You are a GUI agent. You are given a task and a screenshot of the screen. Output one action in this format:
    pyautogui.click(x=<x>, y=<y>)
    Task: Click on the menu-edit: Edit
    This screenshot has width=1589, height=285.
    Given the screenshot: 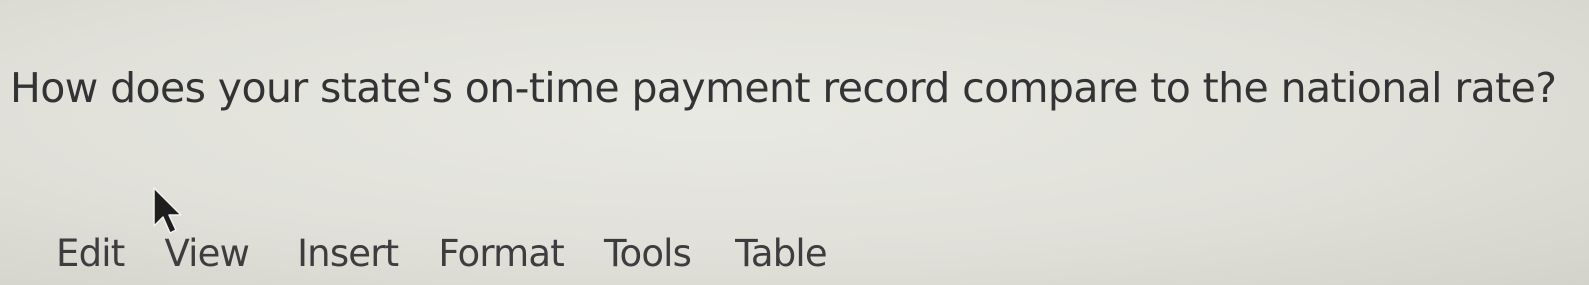 What is the action you would take?
    pyautogui.click(x=90, y=253)
    